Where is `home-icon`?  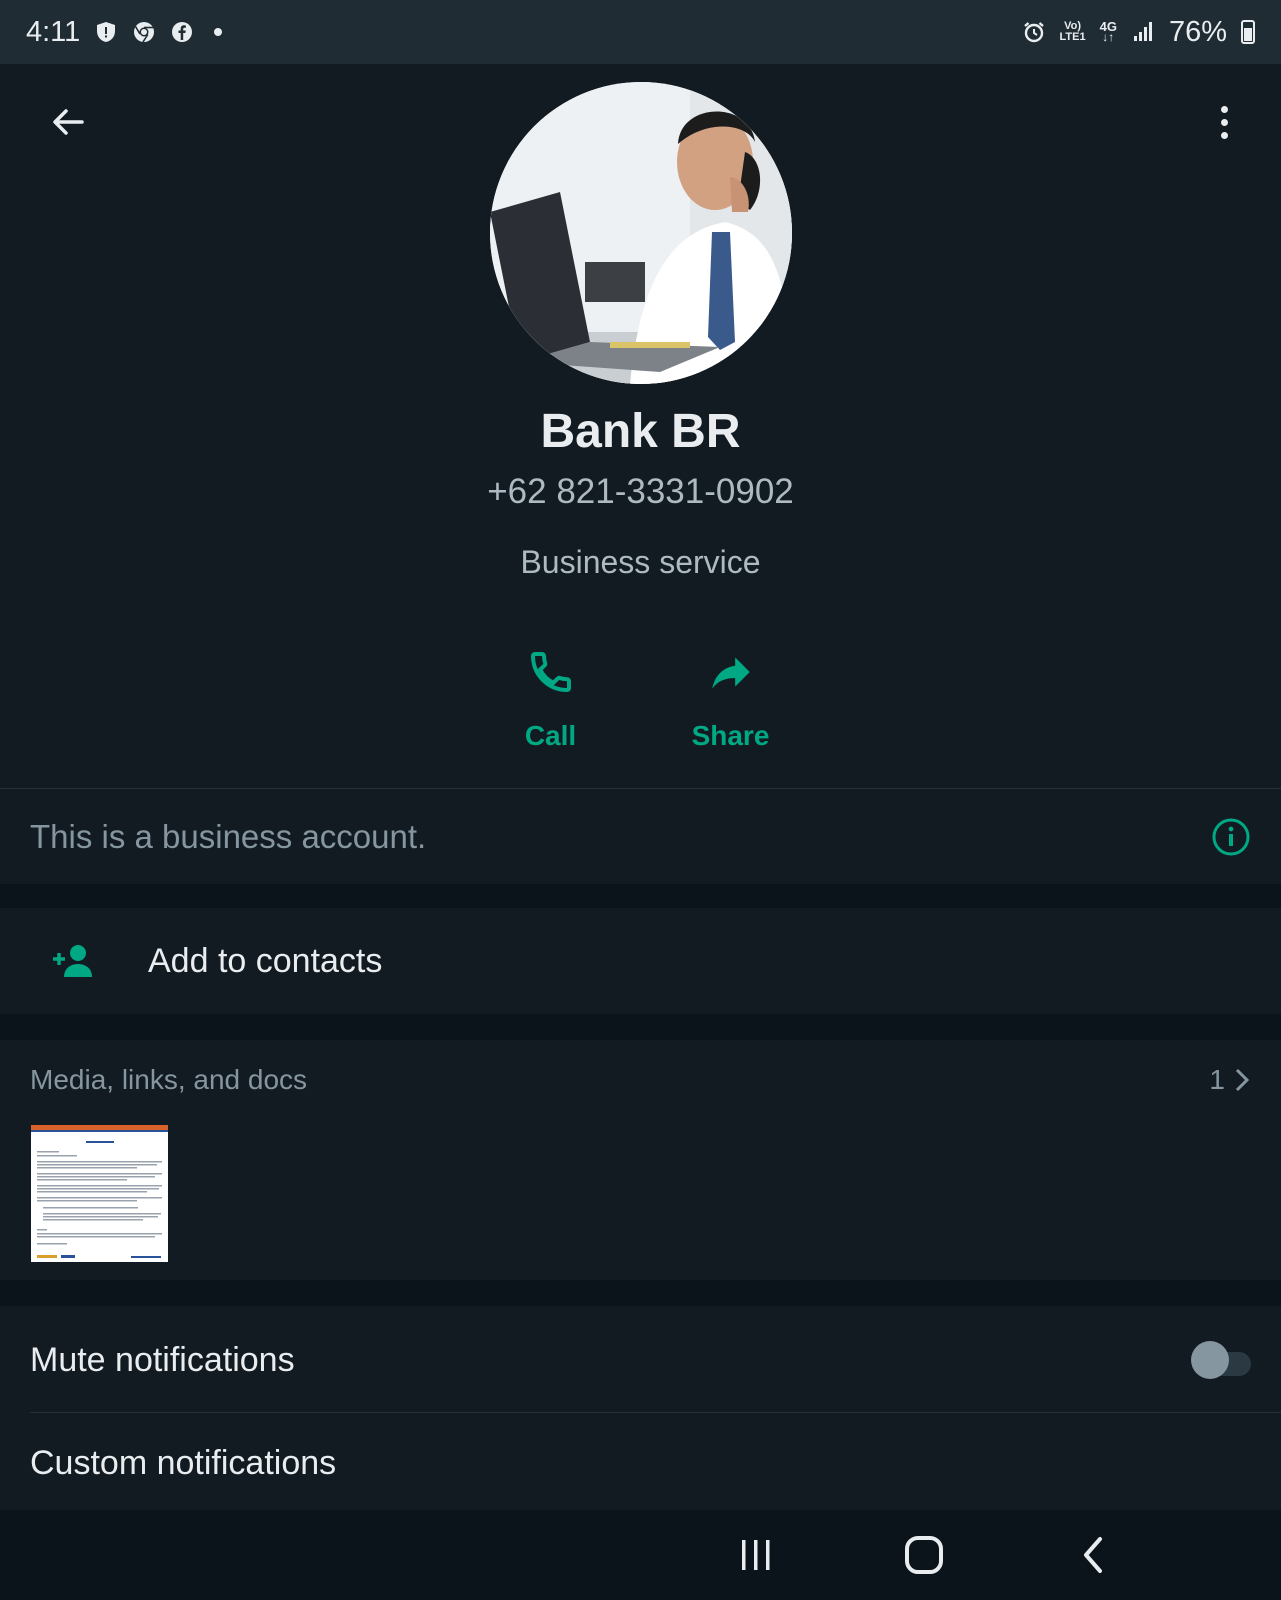 home-icon is located at coordinates (924, 1555).